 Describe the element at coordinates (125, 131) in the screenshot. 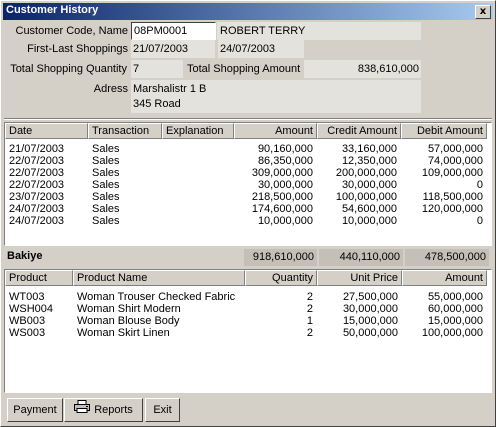

I see `col-header-transaction: Transaction` at that location.